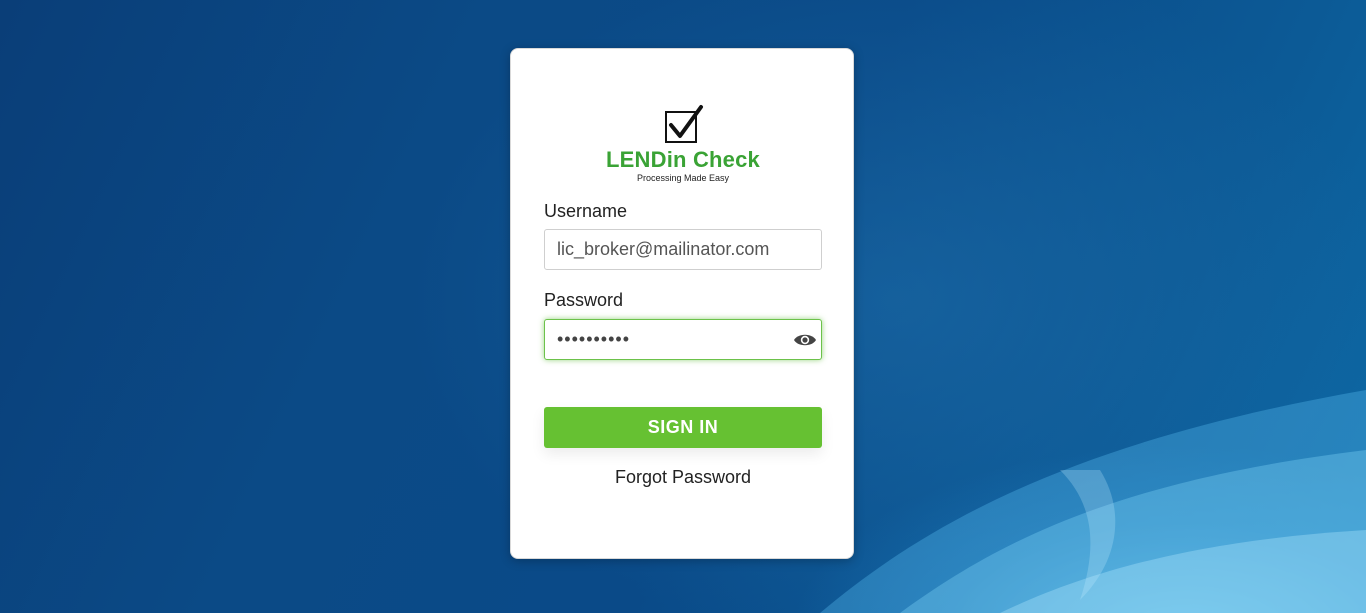  Describe the element at coordinates (683, 427) in the screenshot. I see `sign-in-button: SIGN IN` at that location.